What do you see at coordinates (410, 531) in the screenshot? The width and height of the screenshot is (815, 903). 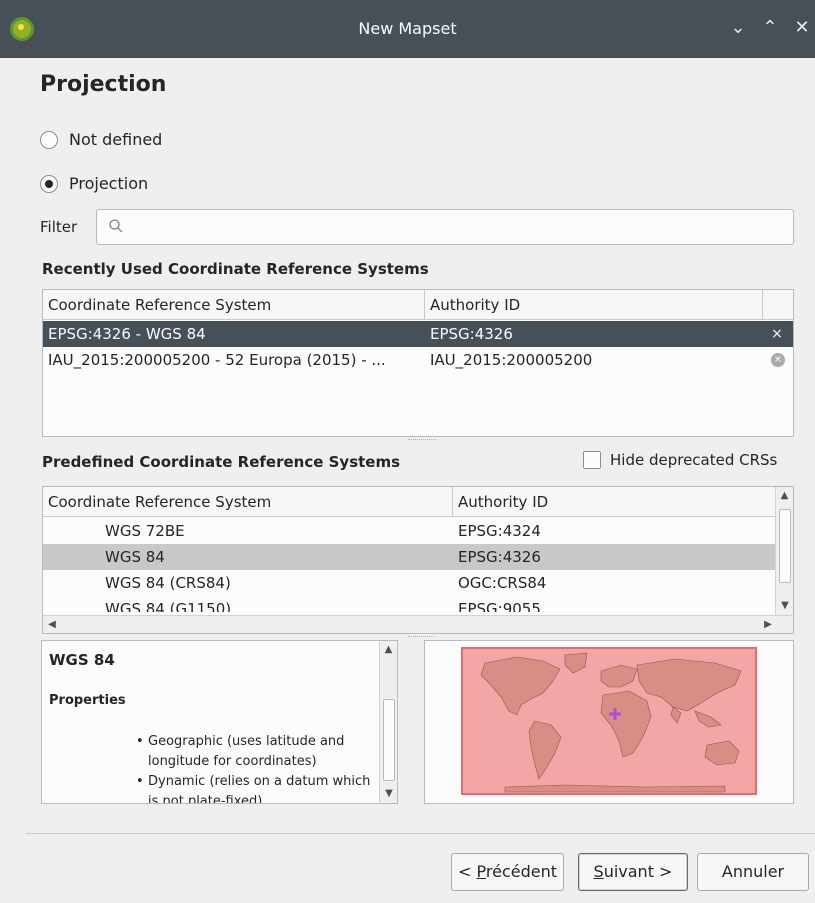 I see `table-row: WGS 72BE EPSG:4324` at bounding box center [410, 531].